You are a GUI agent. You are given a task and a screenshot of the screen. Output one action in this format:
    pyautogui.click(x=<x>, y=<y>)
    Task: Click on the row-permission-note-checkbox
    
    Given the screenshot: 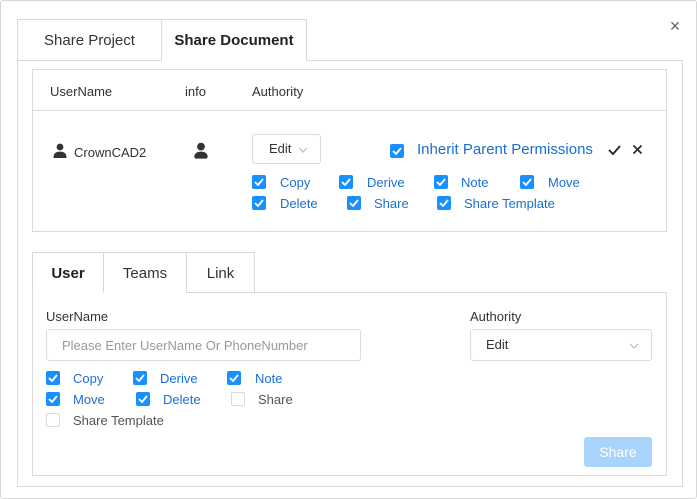 What is the action you would take?
    pyautogui.click(x=441, y=182)
    